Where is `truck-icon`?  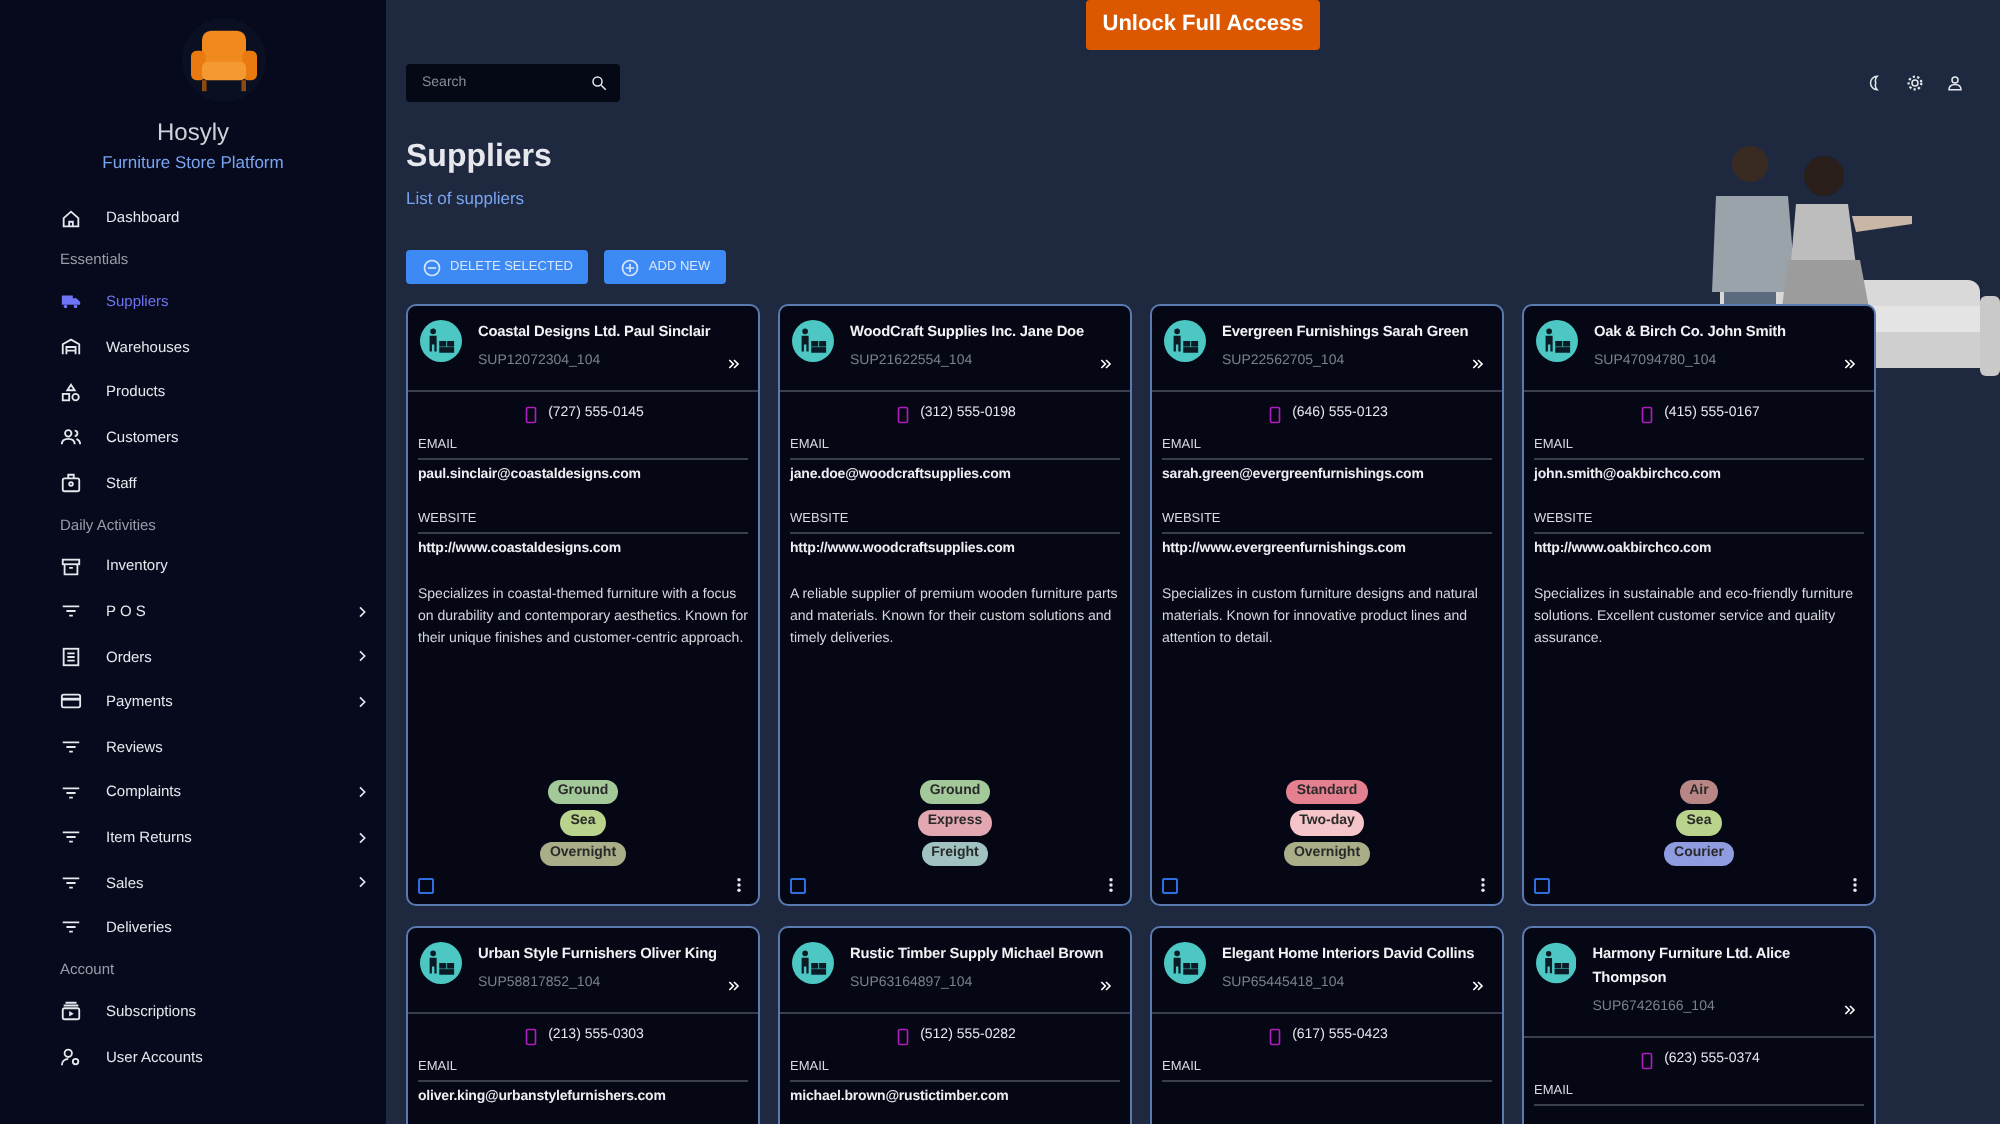 truck-icon is located at coordinates (71, 301).